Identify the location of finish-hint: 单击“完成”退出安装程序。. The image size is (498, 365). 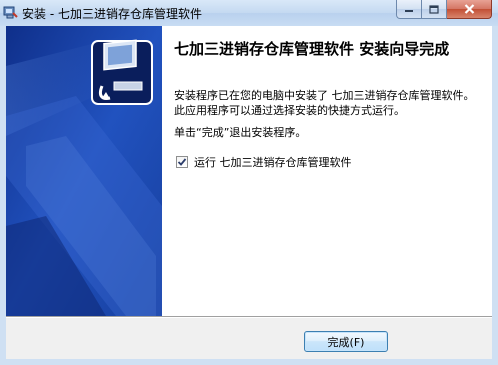
(240, 132).